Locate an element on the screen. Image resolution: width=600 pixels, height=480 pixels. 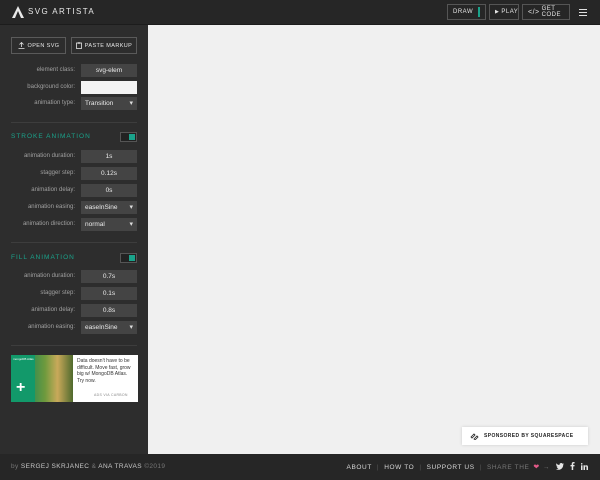
get-code-button: </> GET CODE is located at coordinates (546, 12).